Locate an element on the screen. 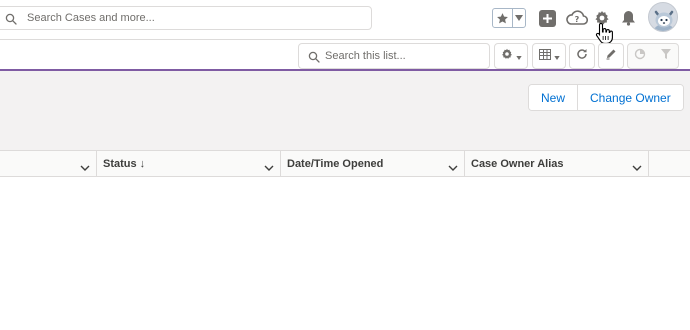 The image size is (690, 330). list-search is located at coordinates (394, 56).